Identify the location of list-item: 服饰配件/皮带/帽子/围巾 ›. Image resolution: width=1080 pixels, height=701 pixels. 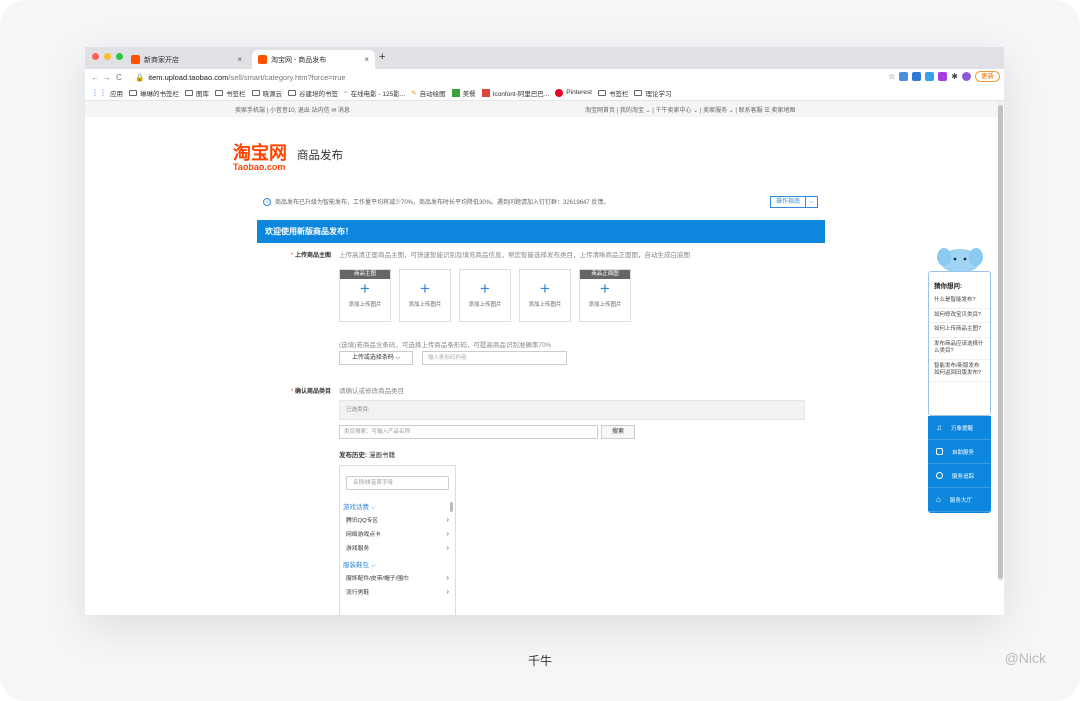
(397, 577).